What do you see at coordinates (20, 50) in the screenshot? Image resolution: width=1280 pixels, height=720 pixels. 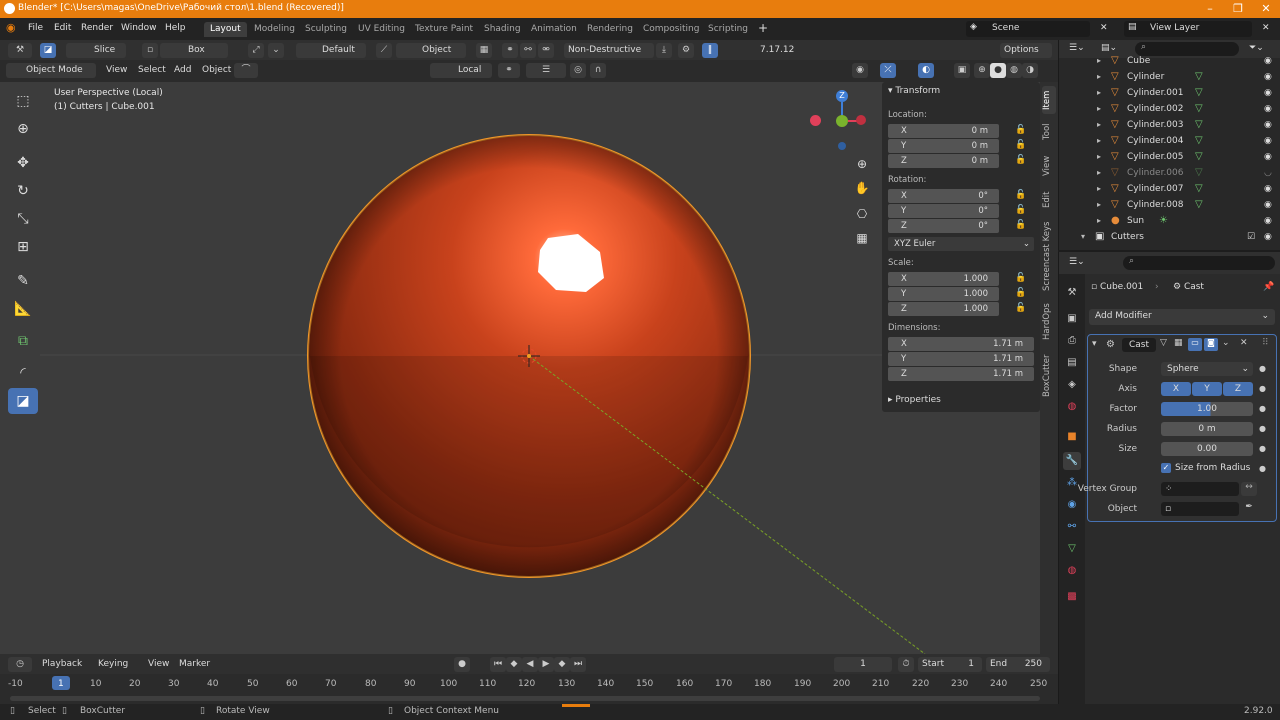 I see `editor-type-icon: ⚒` at bounding box center [20, 50].